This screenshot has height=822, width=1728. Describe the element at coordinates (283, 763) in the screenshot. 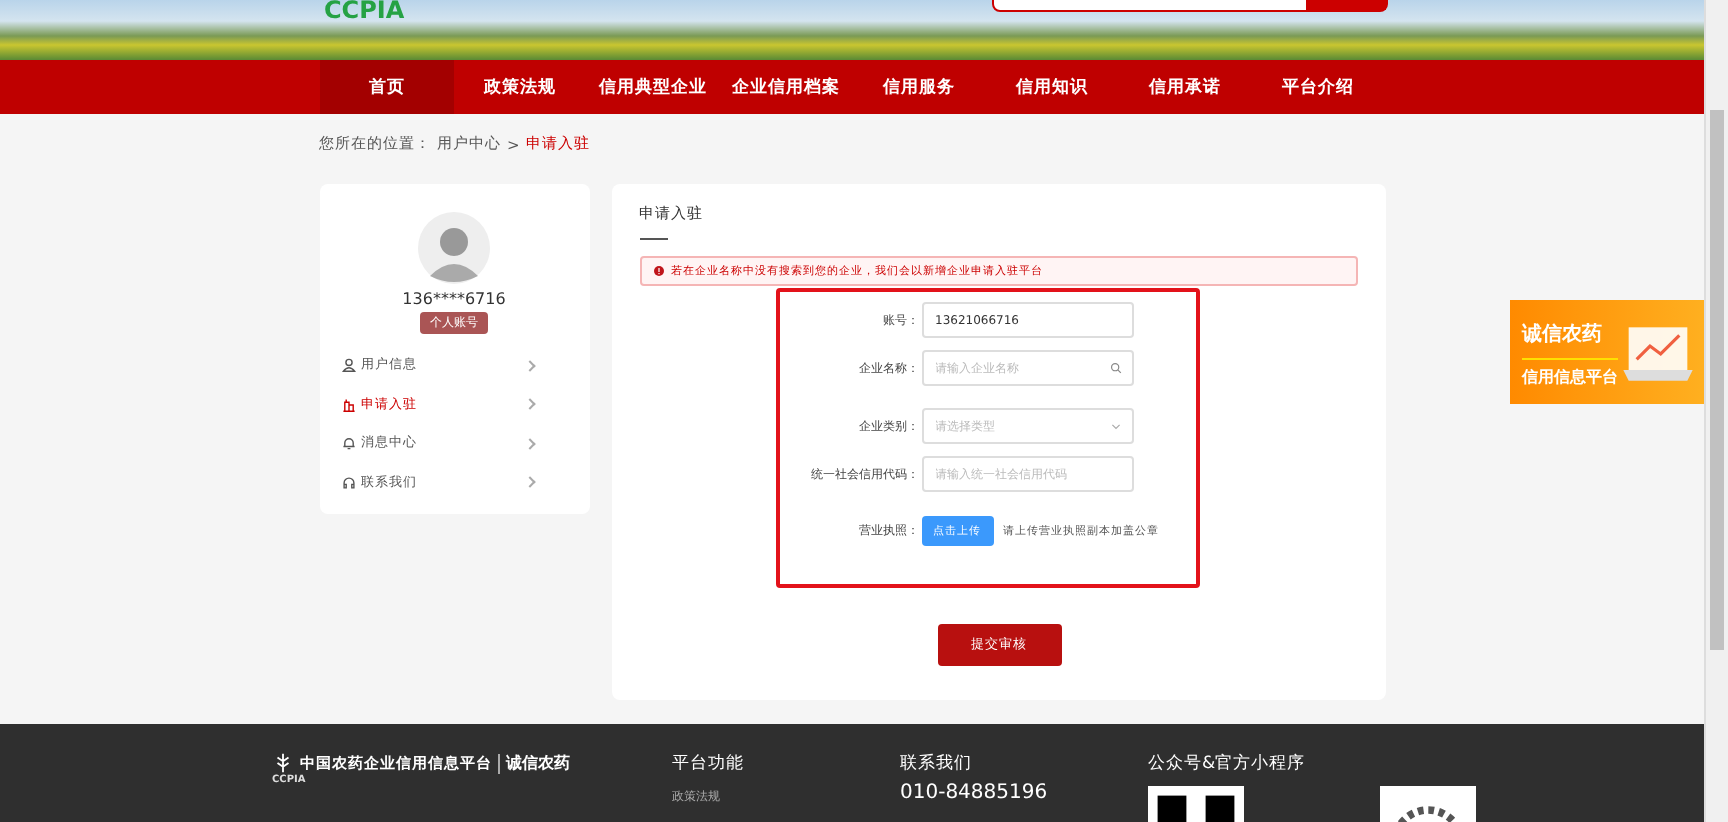

I see `wheat-logo-icon` at that location.